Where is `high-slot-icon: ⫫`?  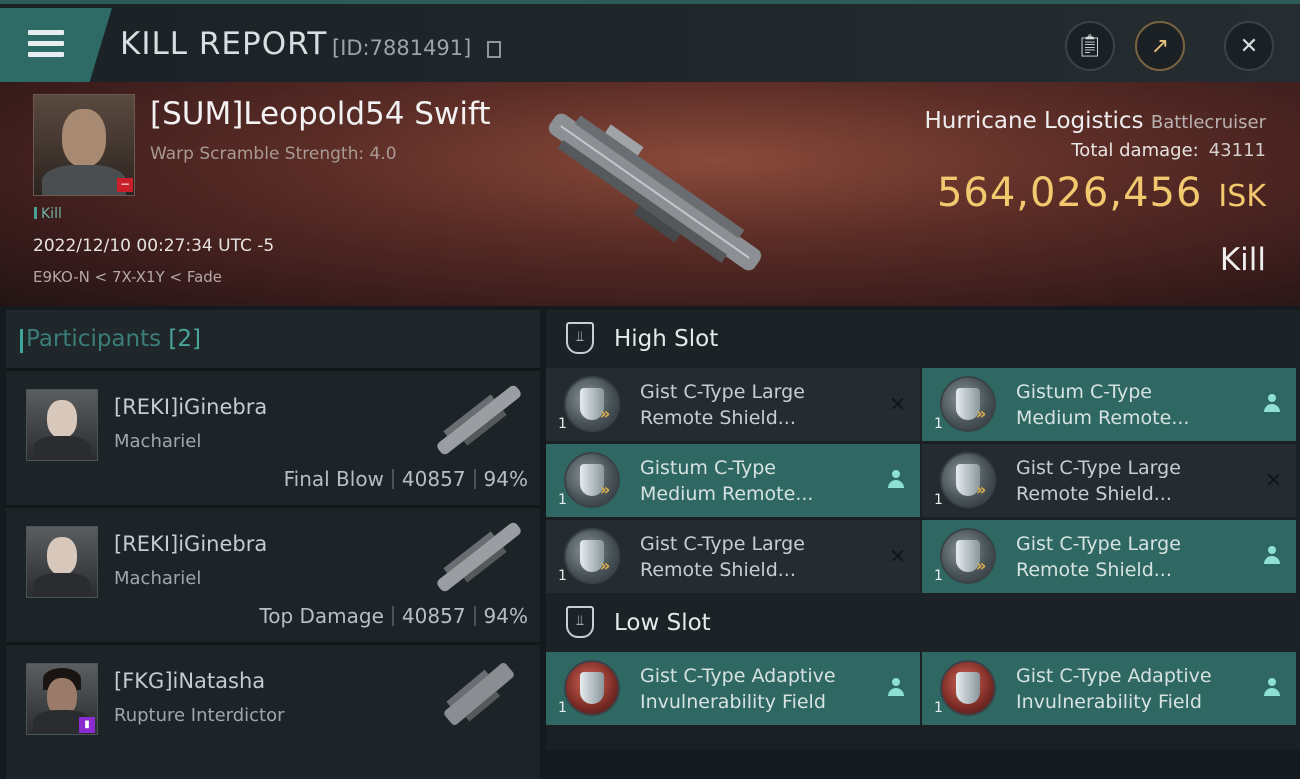 high-slot-icon: ⫫ is located at coordinates (580, 338).